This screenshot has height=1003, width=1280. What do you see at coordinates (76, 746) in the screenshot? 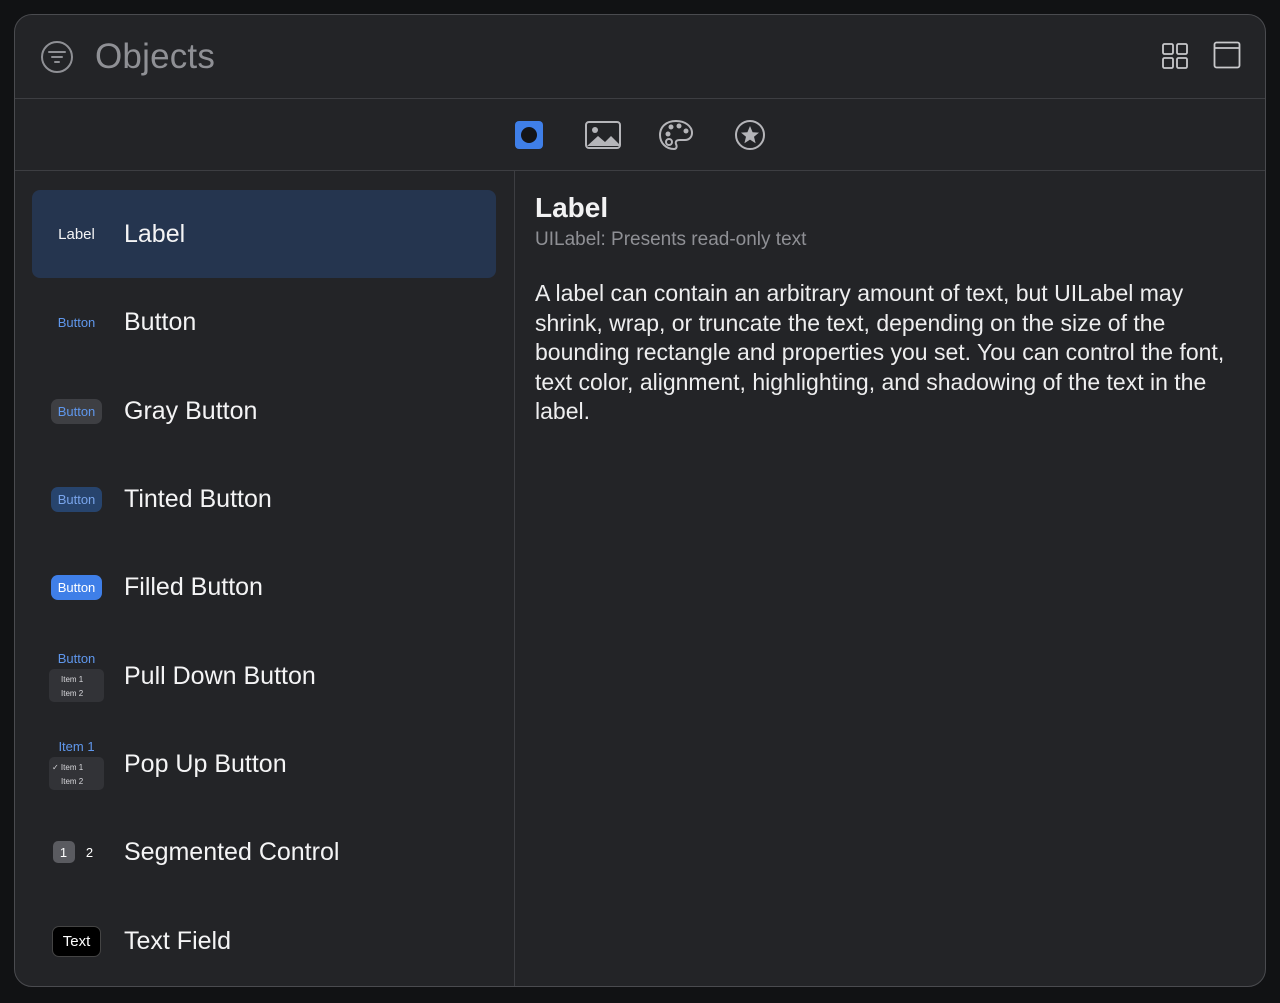
I see `thumbnail-text: Item 1` at bounding box center [76, 746].